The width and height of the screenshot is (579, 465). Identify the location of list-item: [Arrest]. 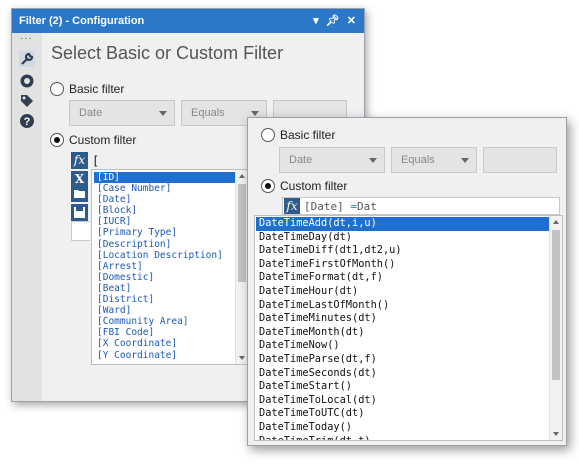
(164, 266).